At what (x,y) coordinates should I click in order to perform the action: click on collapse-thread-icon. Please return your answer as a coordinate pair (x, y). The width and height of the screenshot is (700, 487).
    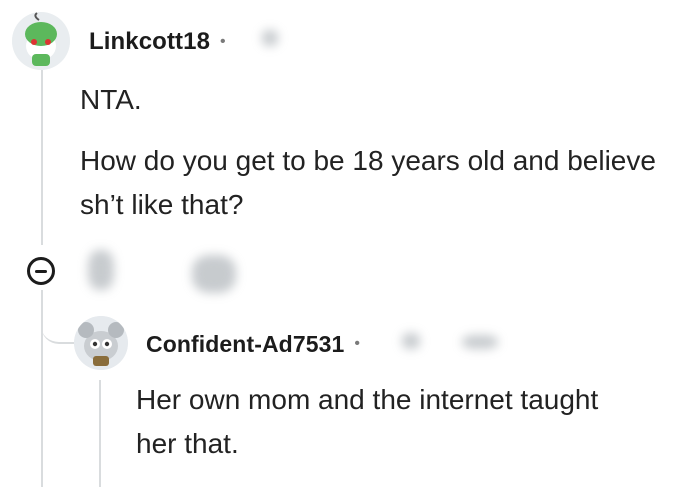
    Looking at the image, I should click on (41, 271).